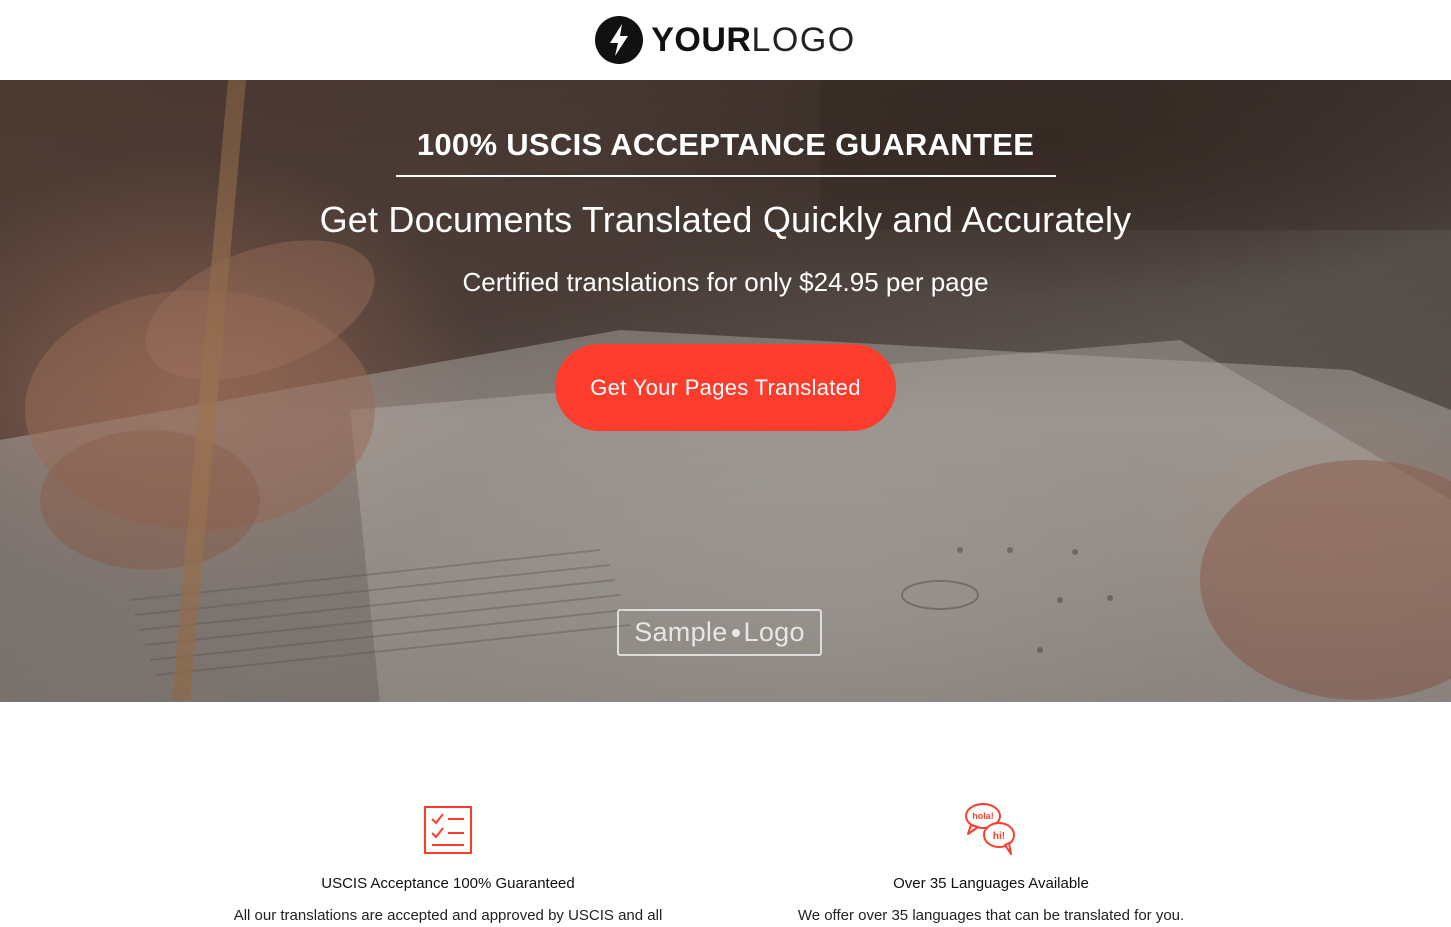  Describe the element at coordinates (448, 883) in the screenshot. I see `feature-title: USCIS Acceptance 100% Guaranteed` at that location.